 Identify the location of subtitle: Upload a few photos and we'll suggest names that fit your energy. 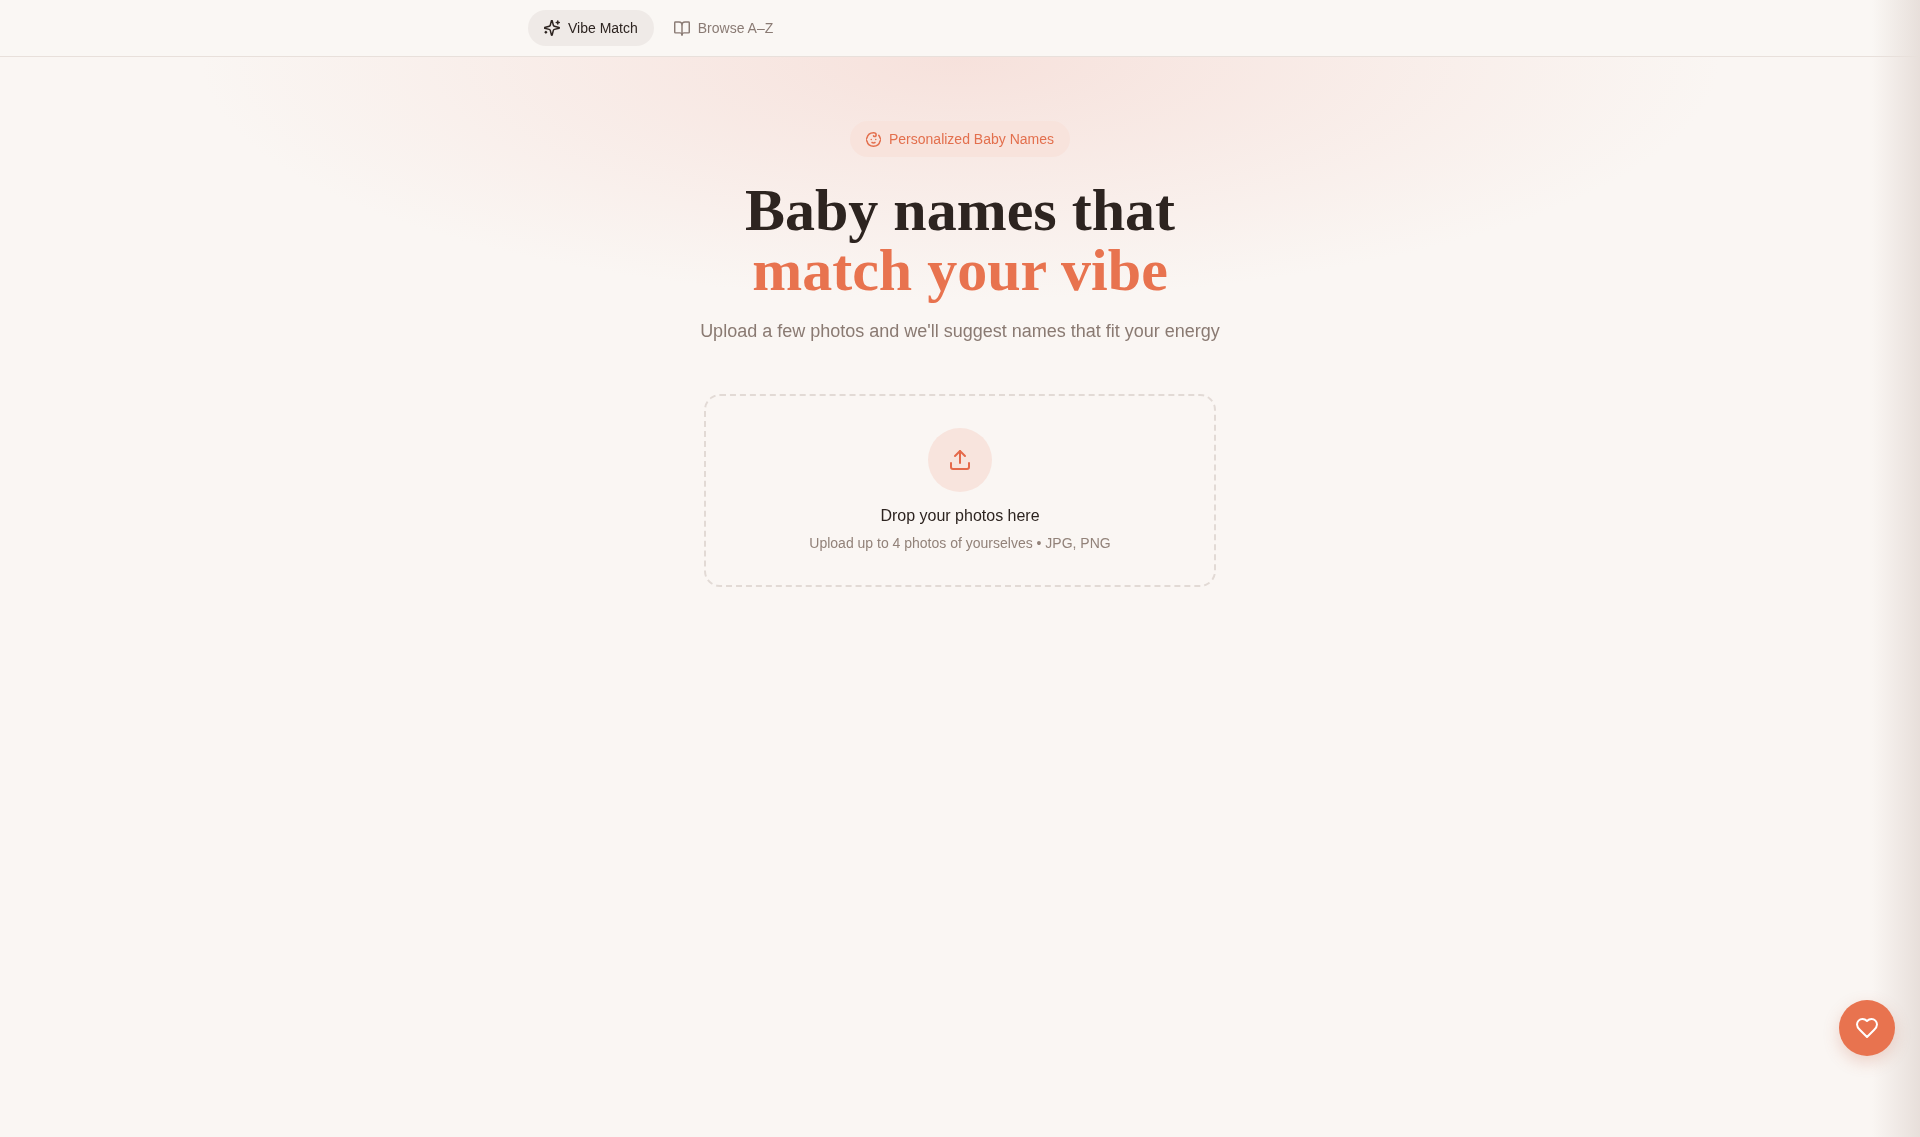
(960, 331).